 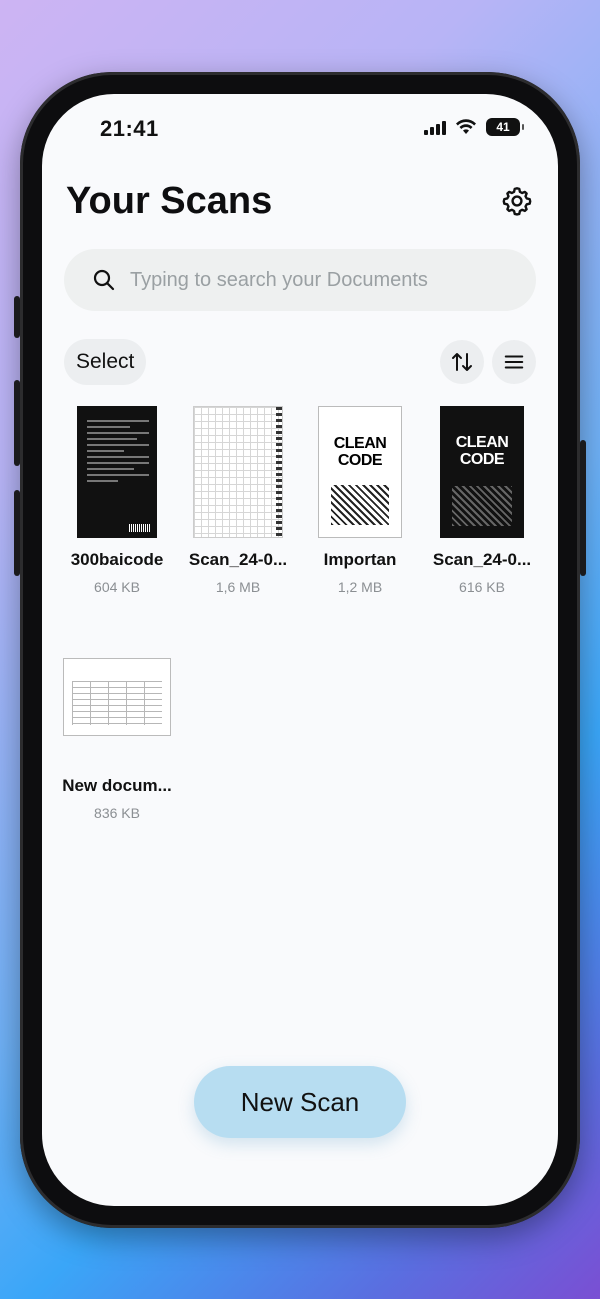 I want to click on status-time: 21:41, so click(x=129, y=128).